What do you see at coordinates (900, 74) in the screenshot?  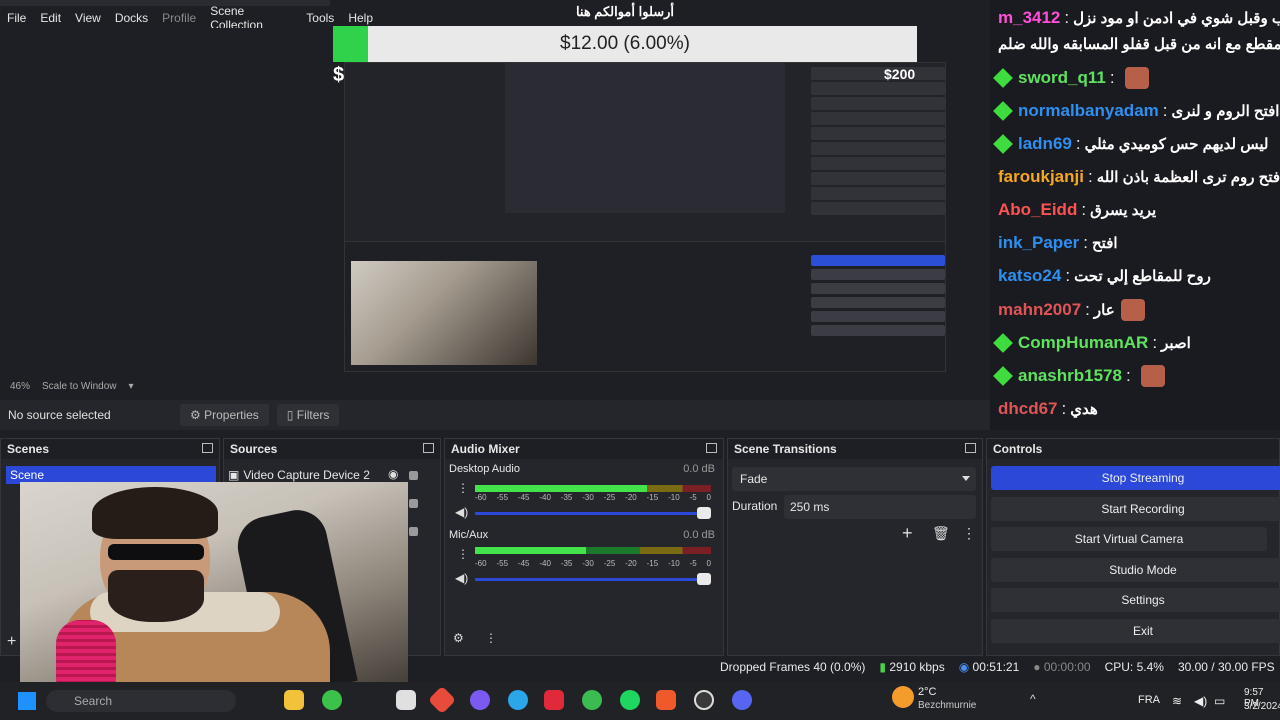 I see `donation-goal-label: $200` at bounding box center [900, 74].